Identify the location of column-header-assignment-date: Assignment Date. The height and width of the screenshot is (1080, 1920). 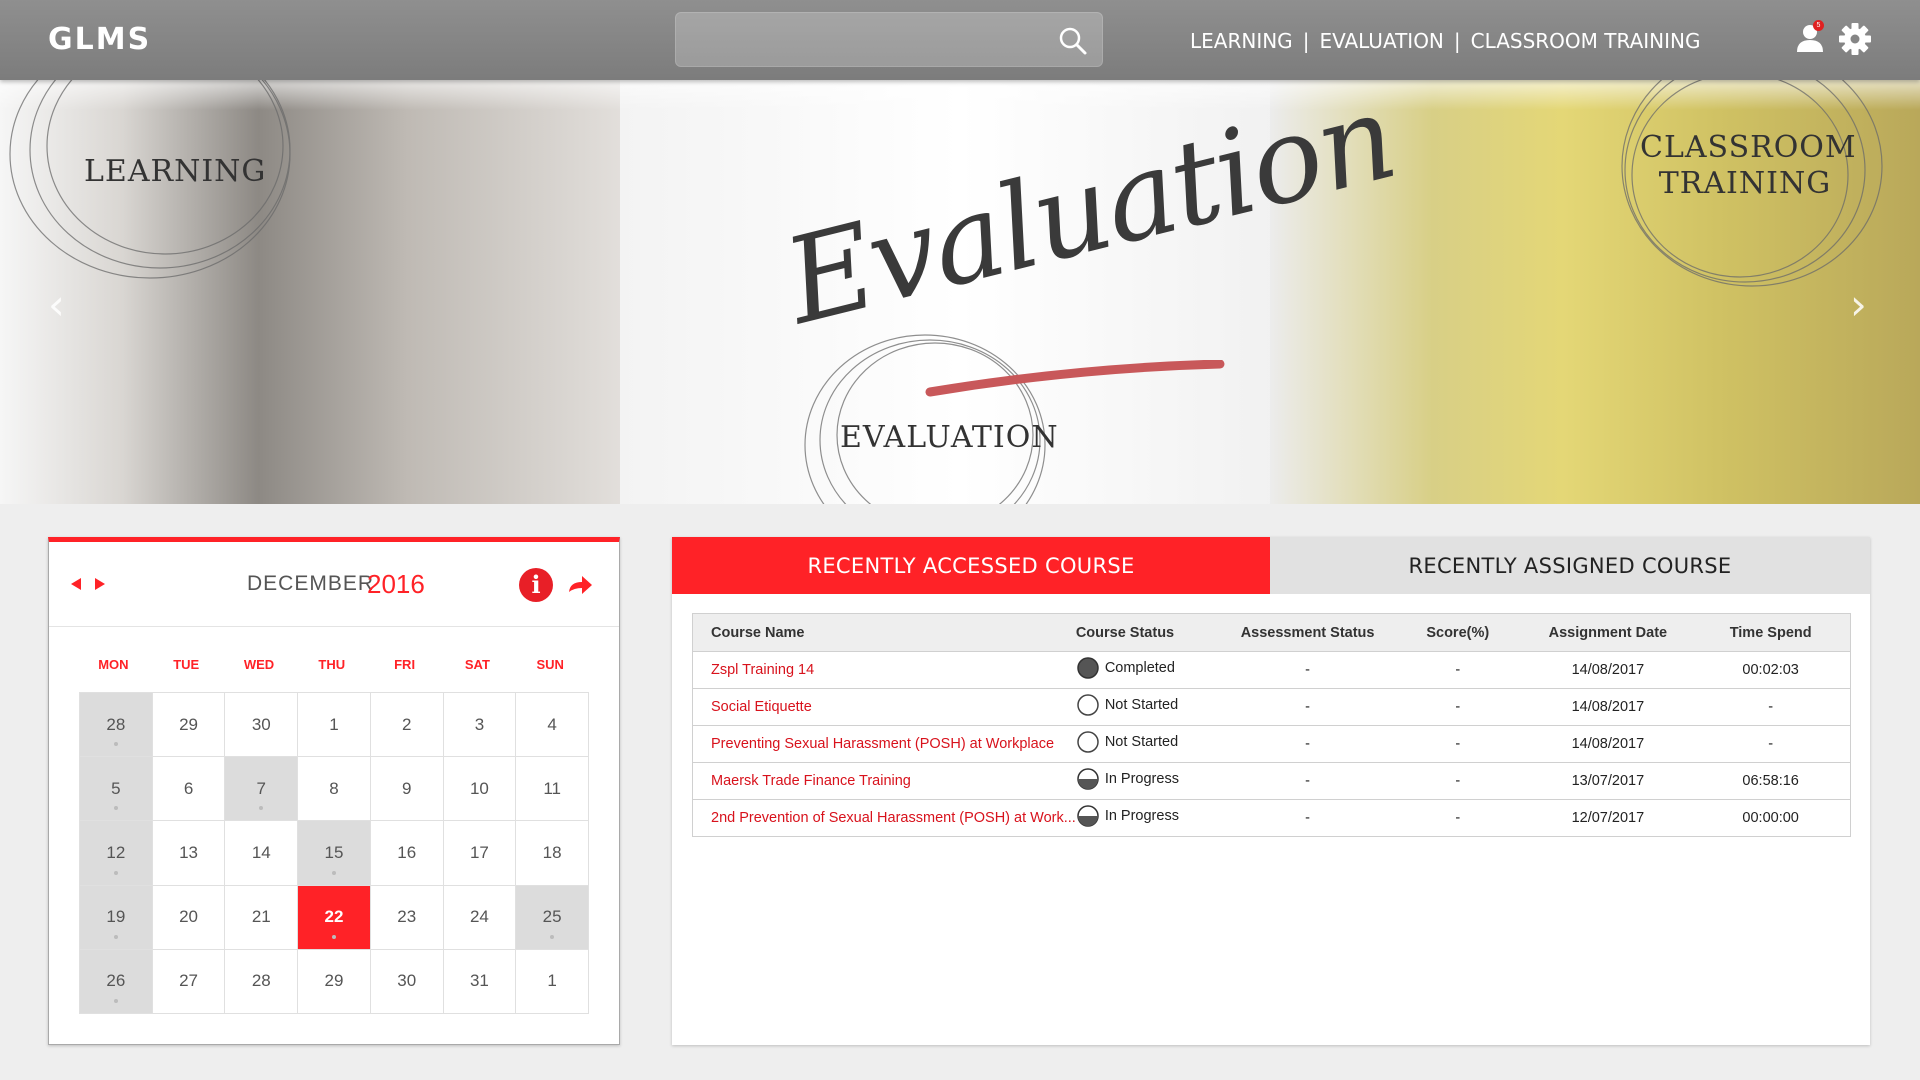
(1608, 632).